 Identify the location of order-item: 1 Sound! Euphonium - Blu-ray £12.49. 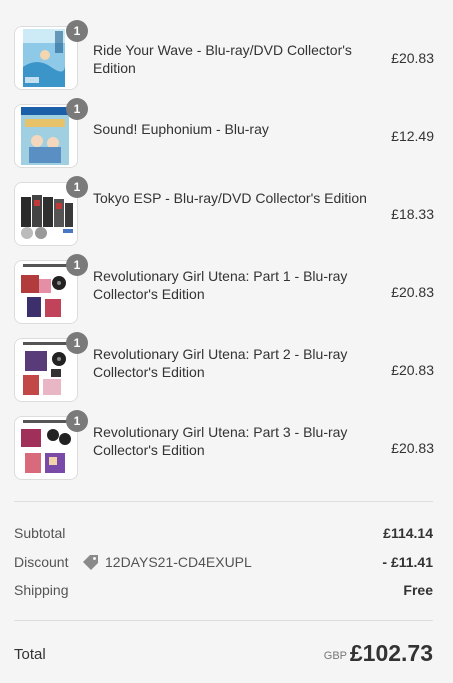
(224, 130).